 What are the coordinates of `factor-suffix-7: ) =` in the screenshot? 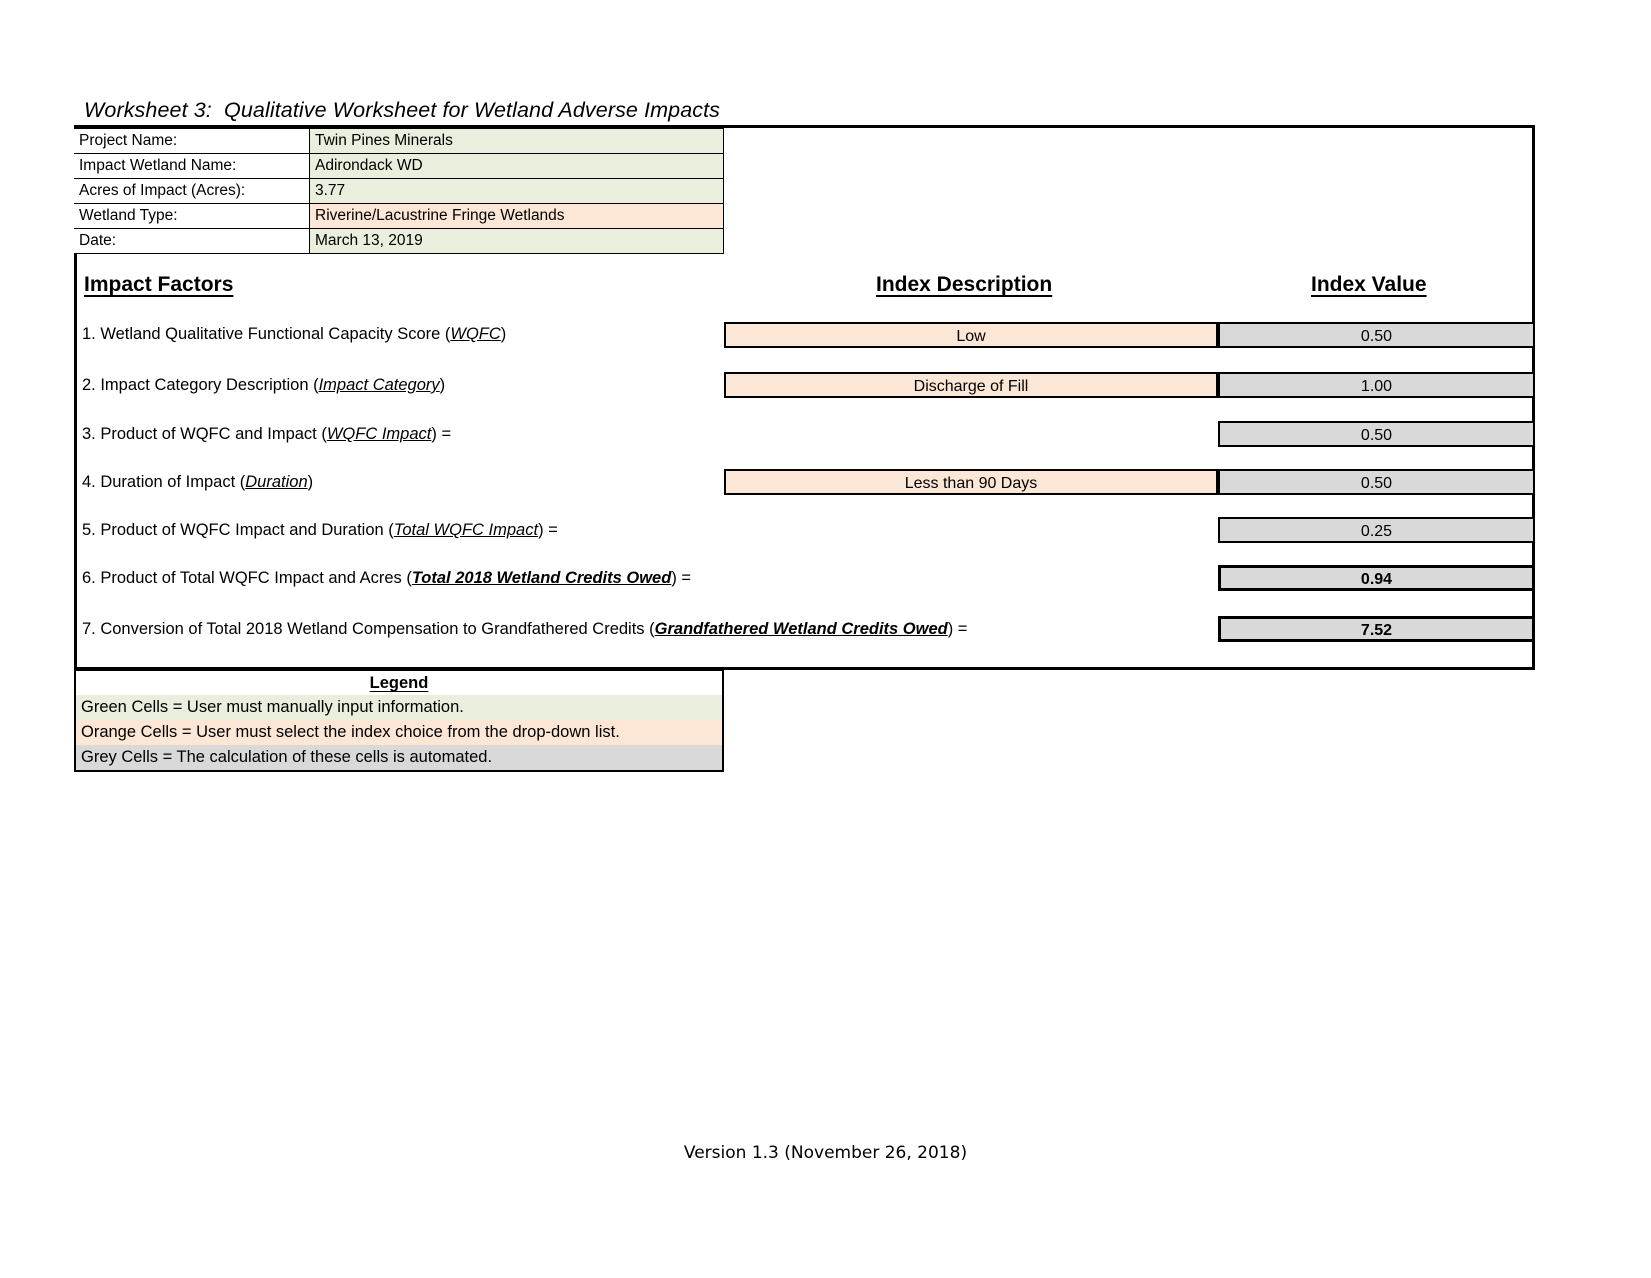 It's located at (957, 629).